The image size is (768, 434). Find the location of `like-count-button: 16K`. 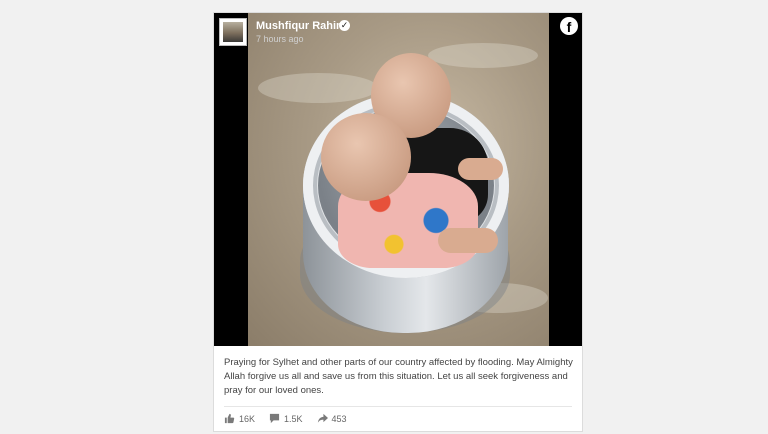

like-count-button: 16K is located at coordinates (239, 418).